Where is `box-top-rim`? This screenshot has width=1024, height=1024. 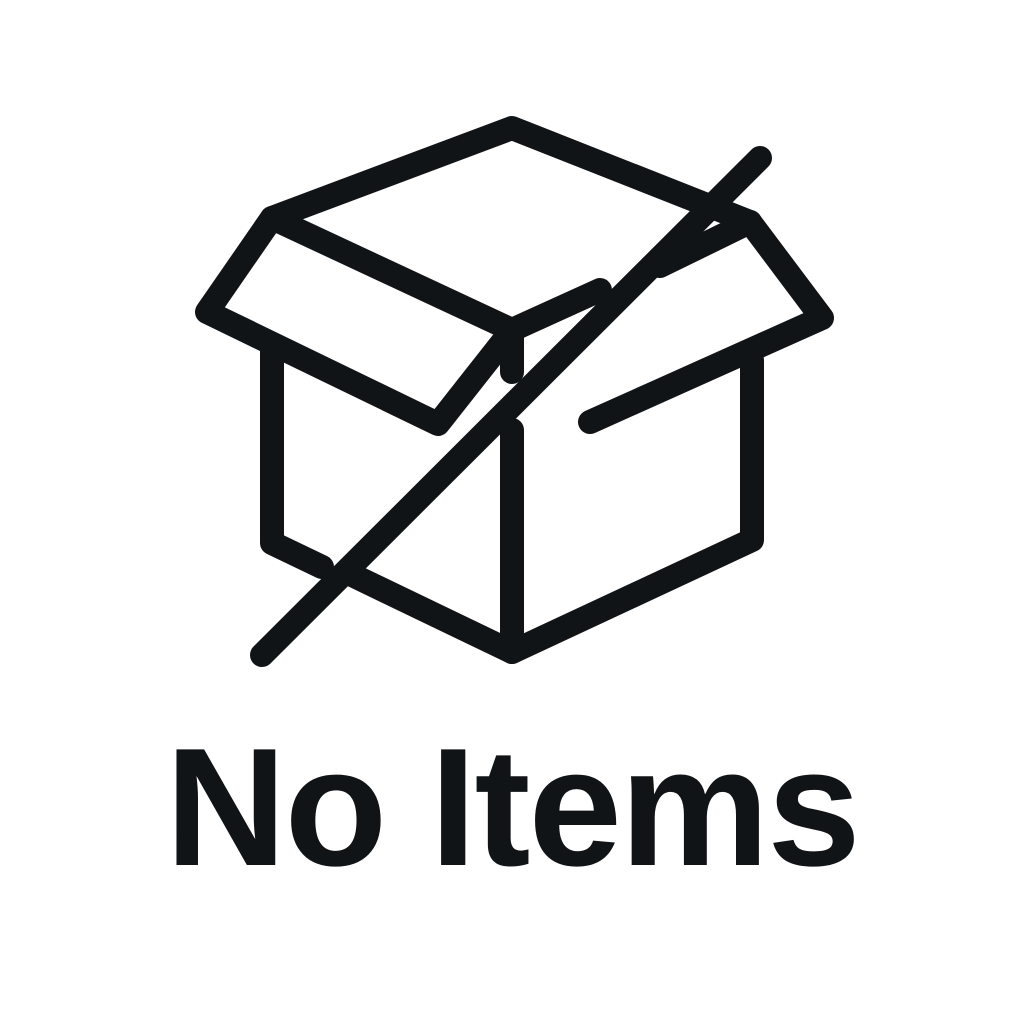 box-top-rim is located at coordinates (511, 175).